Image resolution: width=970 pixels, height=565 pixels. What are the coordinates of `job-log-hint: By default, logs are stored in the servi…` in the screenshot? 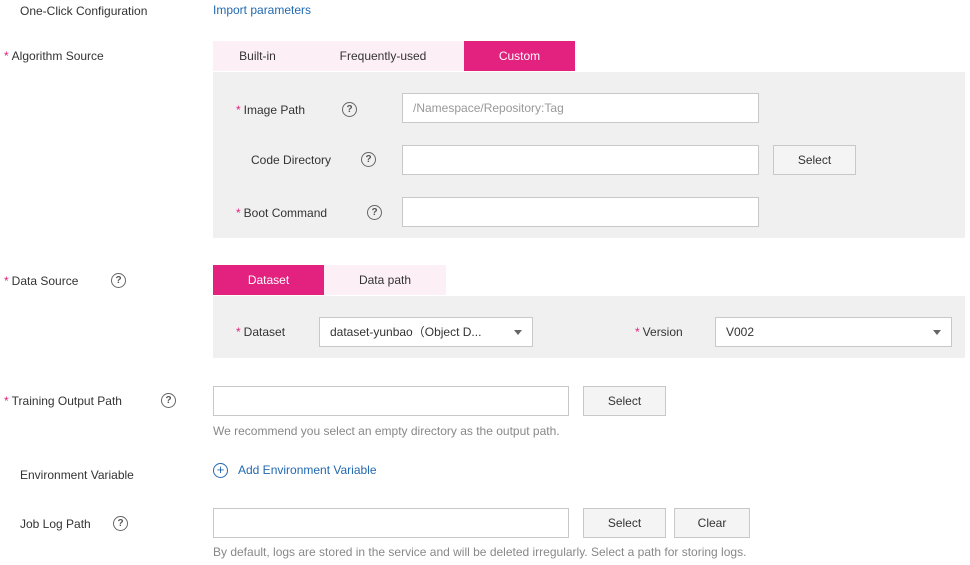 It's located at (480, 552).